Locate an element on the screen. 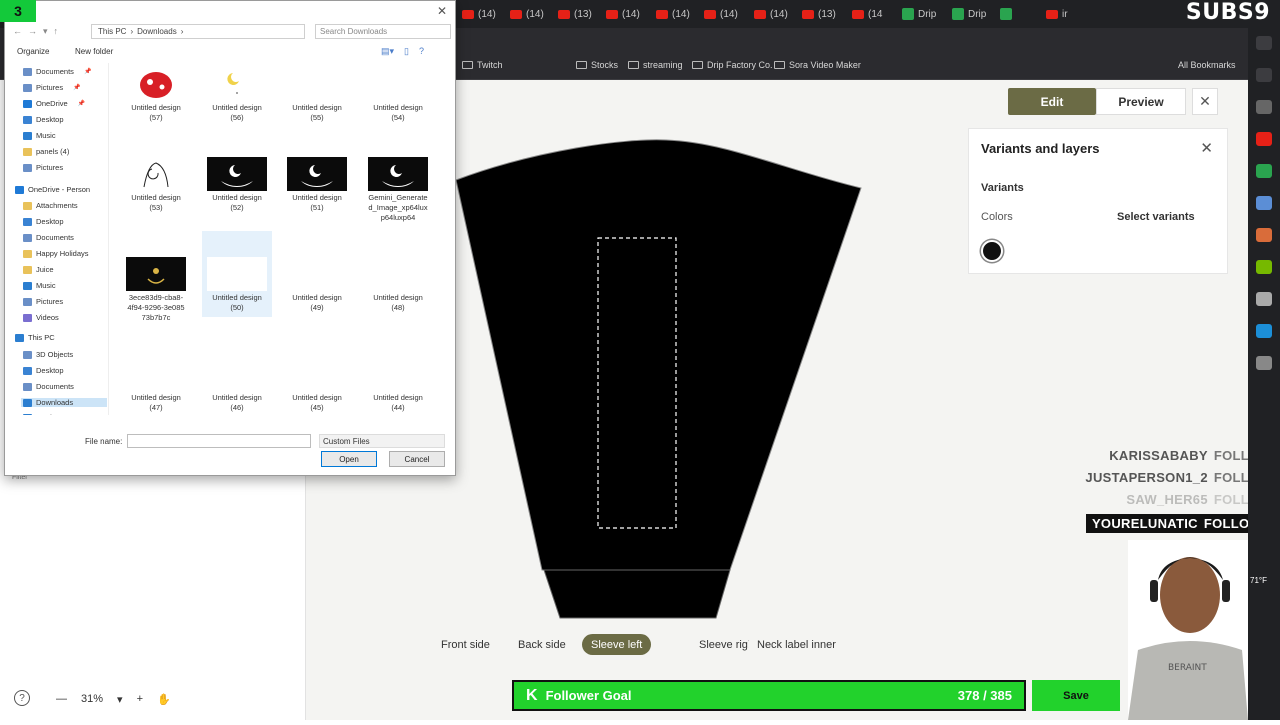  nav-item: Documents 📌 is located at coordinates (57, 71).